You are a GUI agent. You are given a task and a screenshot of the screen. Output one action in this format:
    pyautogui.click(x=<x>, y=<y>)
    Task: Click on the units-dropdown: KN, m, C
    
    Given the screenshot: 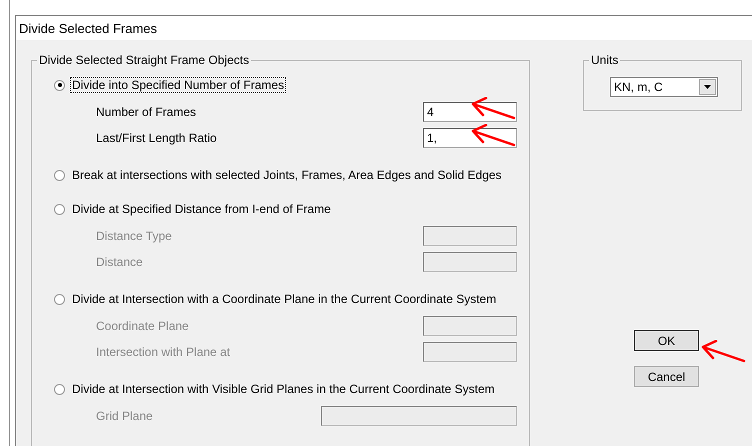 What is the action you would take?
    pyautogui.click(x=664, y=87)
    